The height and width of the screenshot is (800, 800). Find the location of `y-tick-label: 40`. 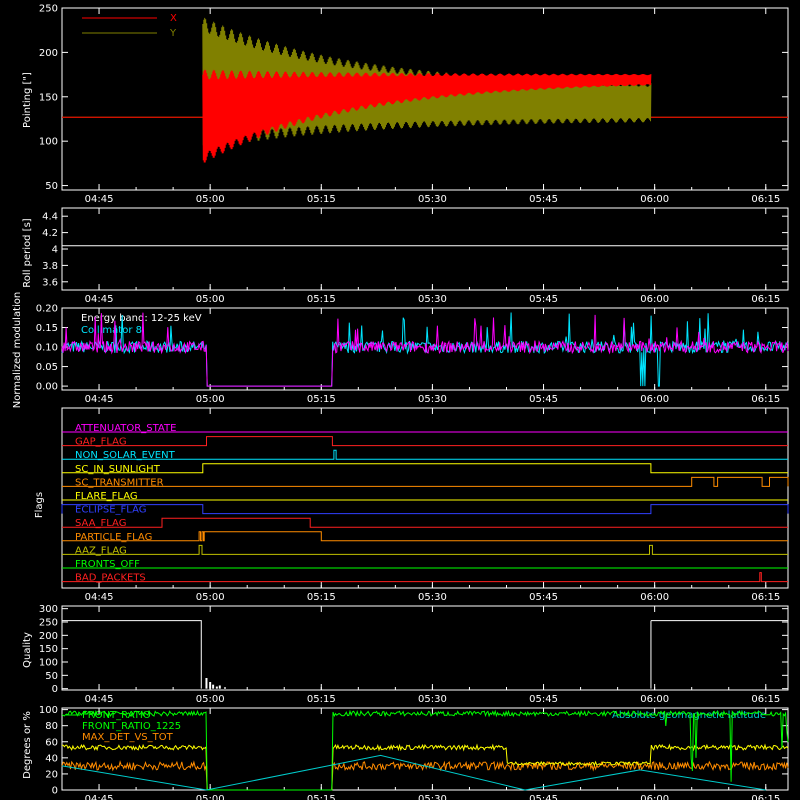

y-tick-label: 40 is located at coordinates (51, 758).